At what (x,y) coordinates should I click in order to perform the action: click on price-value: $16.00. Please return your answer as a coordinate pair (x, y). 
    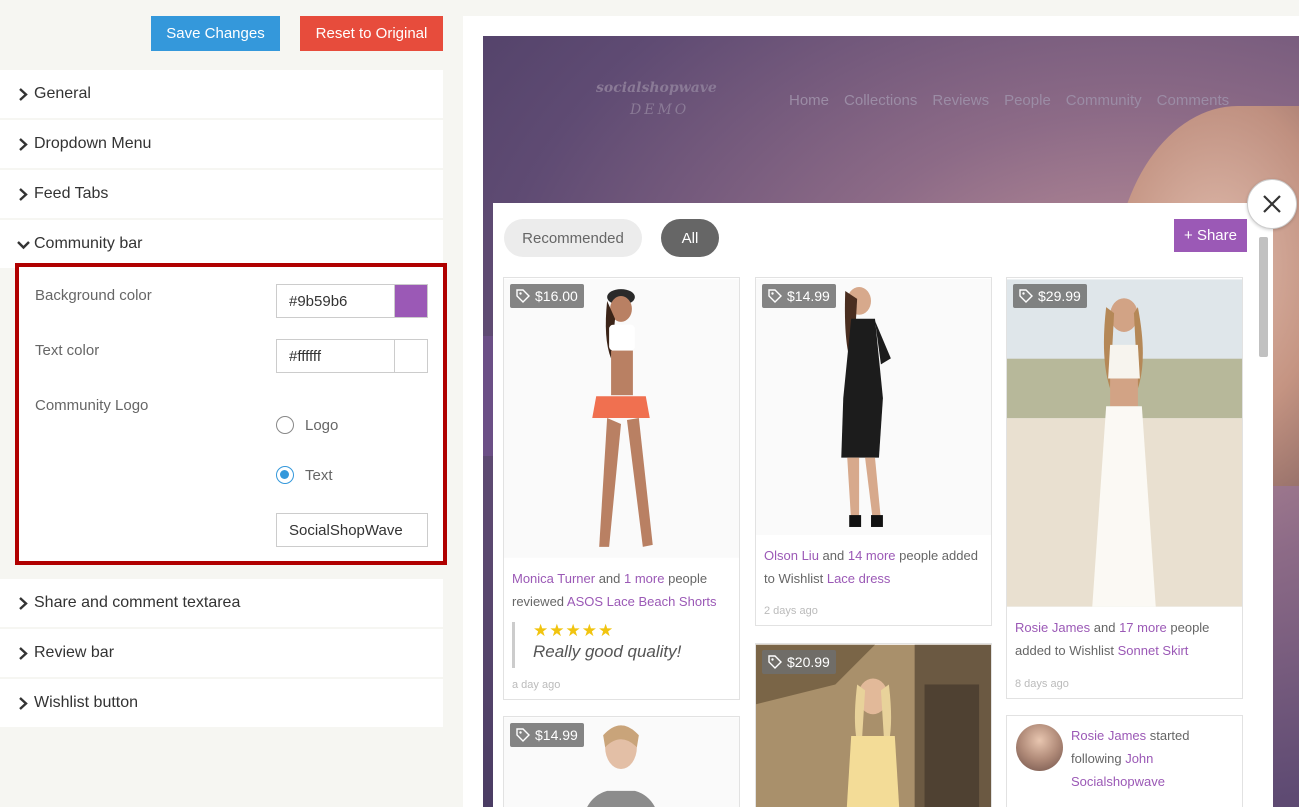
    Looking at the image, I should click on (556, 296).